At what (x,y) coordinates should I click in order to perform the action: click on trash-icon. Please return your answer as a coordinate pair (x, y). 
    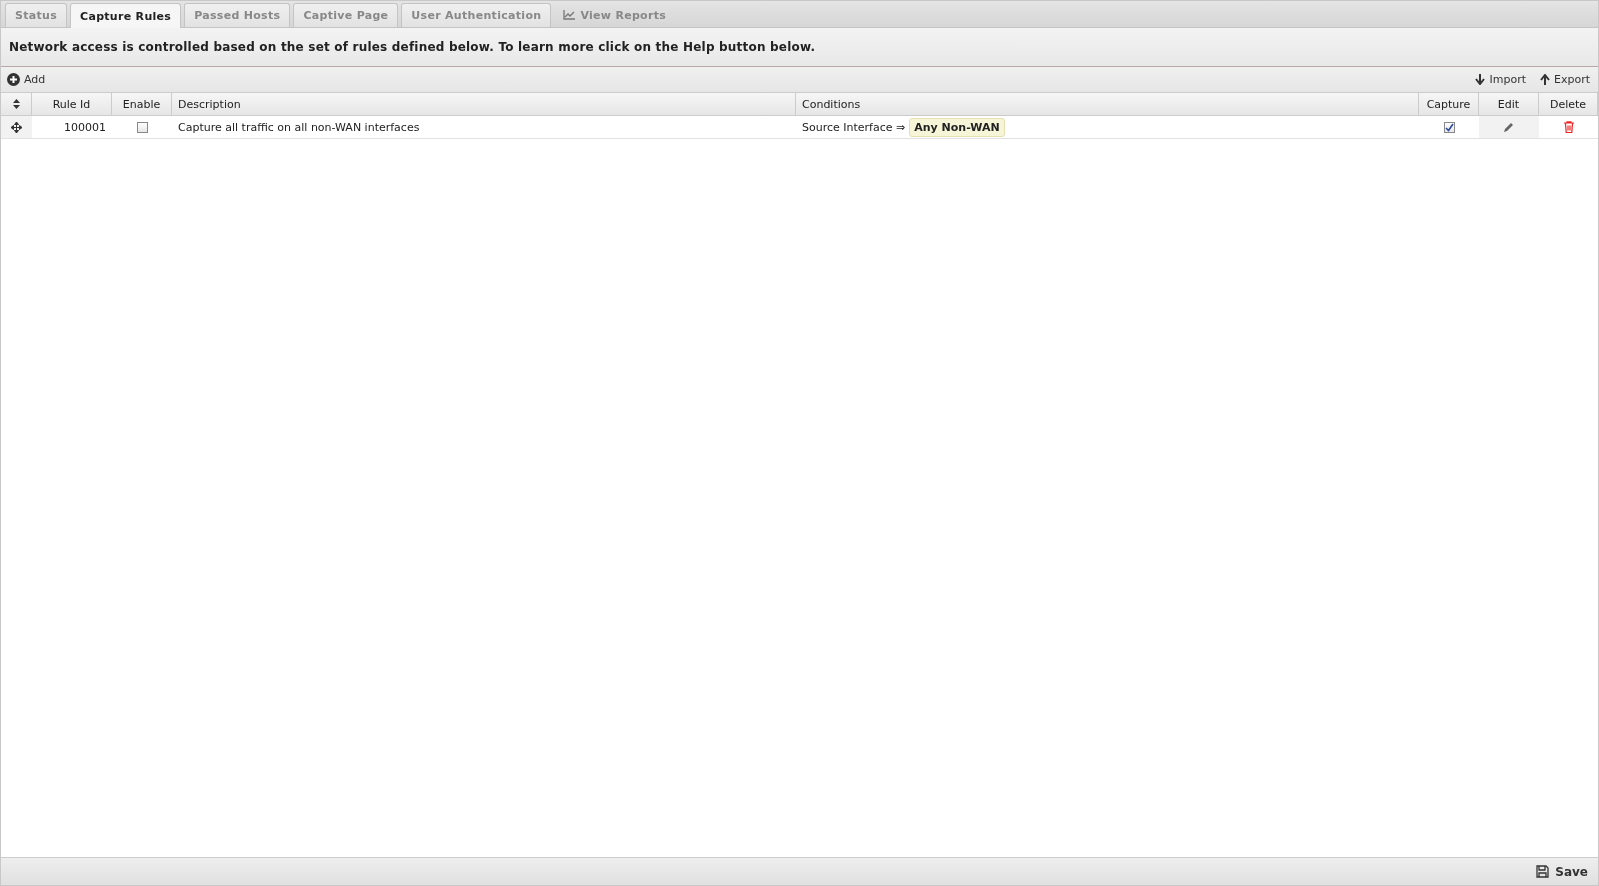
    Looking at the image, I should click on (1568, 127).